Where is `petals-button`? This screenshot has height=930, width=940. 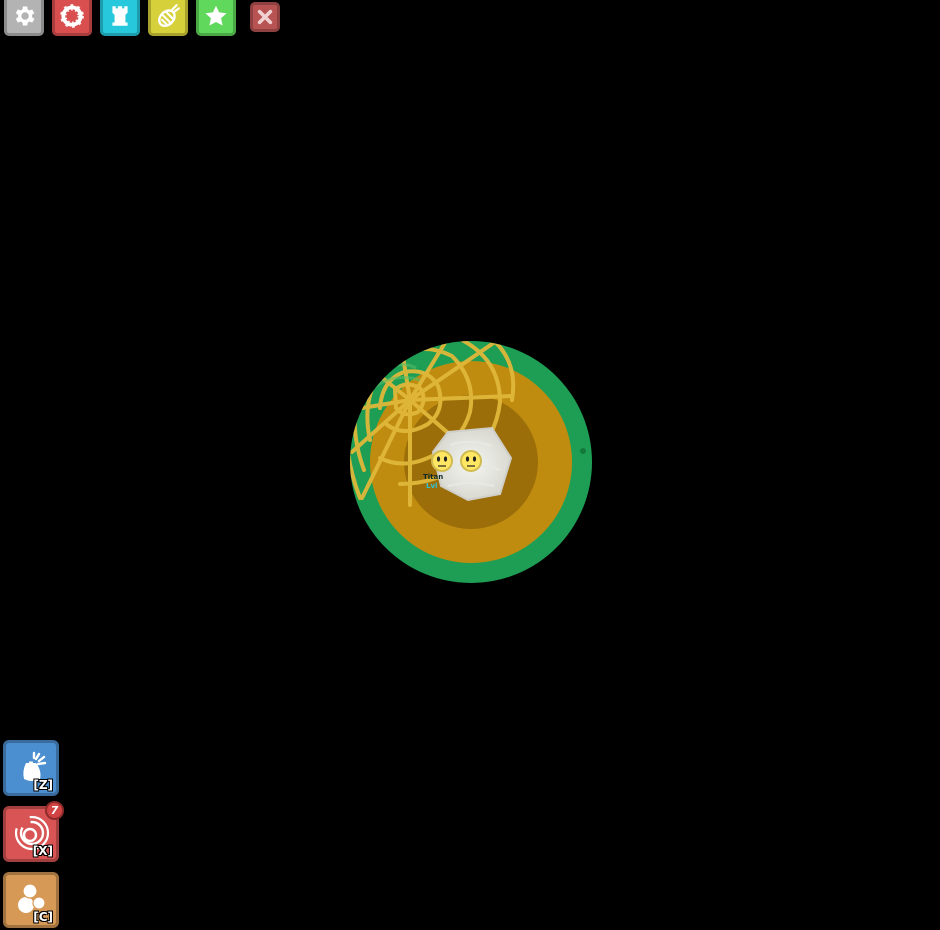
petals-button is located at coordinates (72, 18).